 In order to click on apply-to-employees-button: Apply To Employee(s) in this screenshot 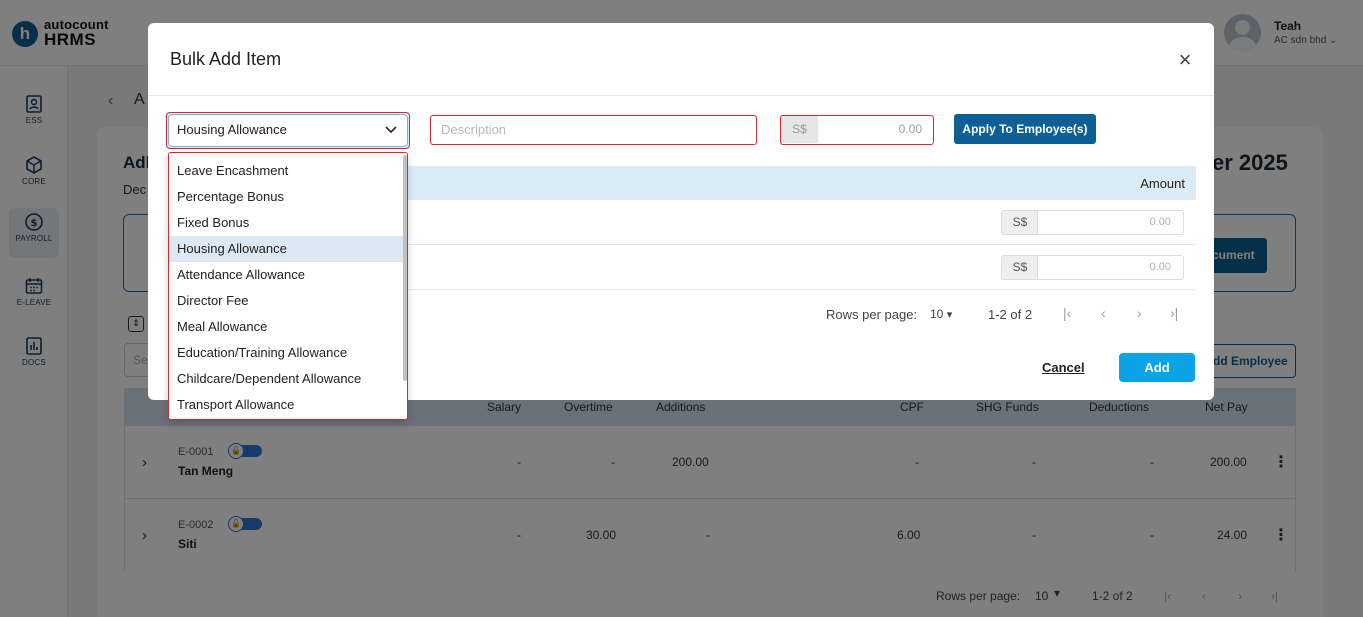, I will do `click(1025, 129)`.